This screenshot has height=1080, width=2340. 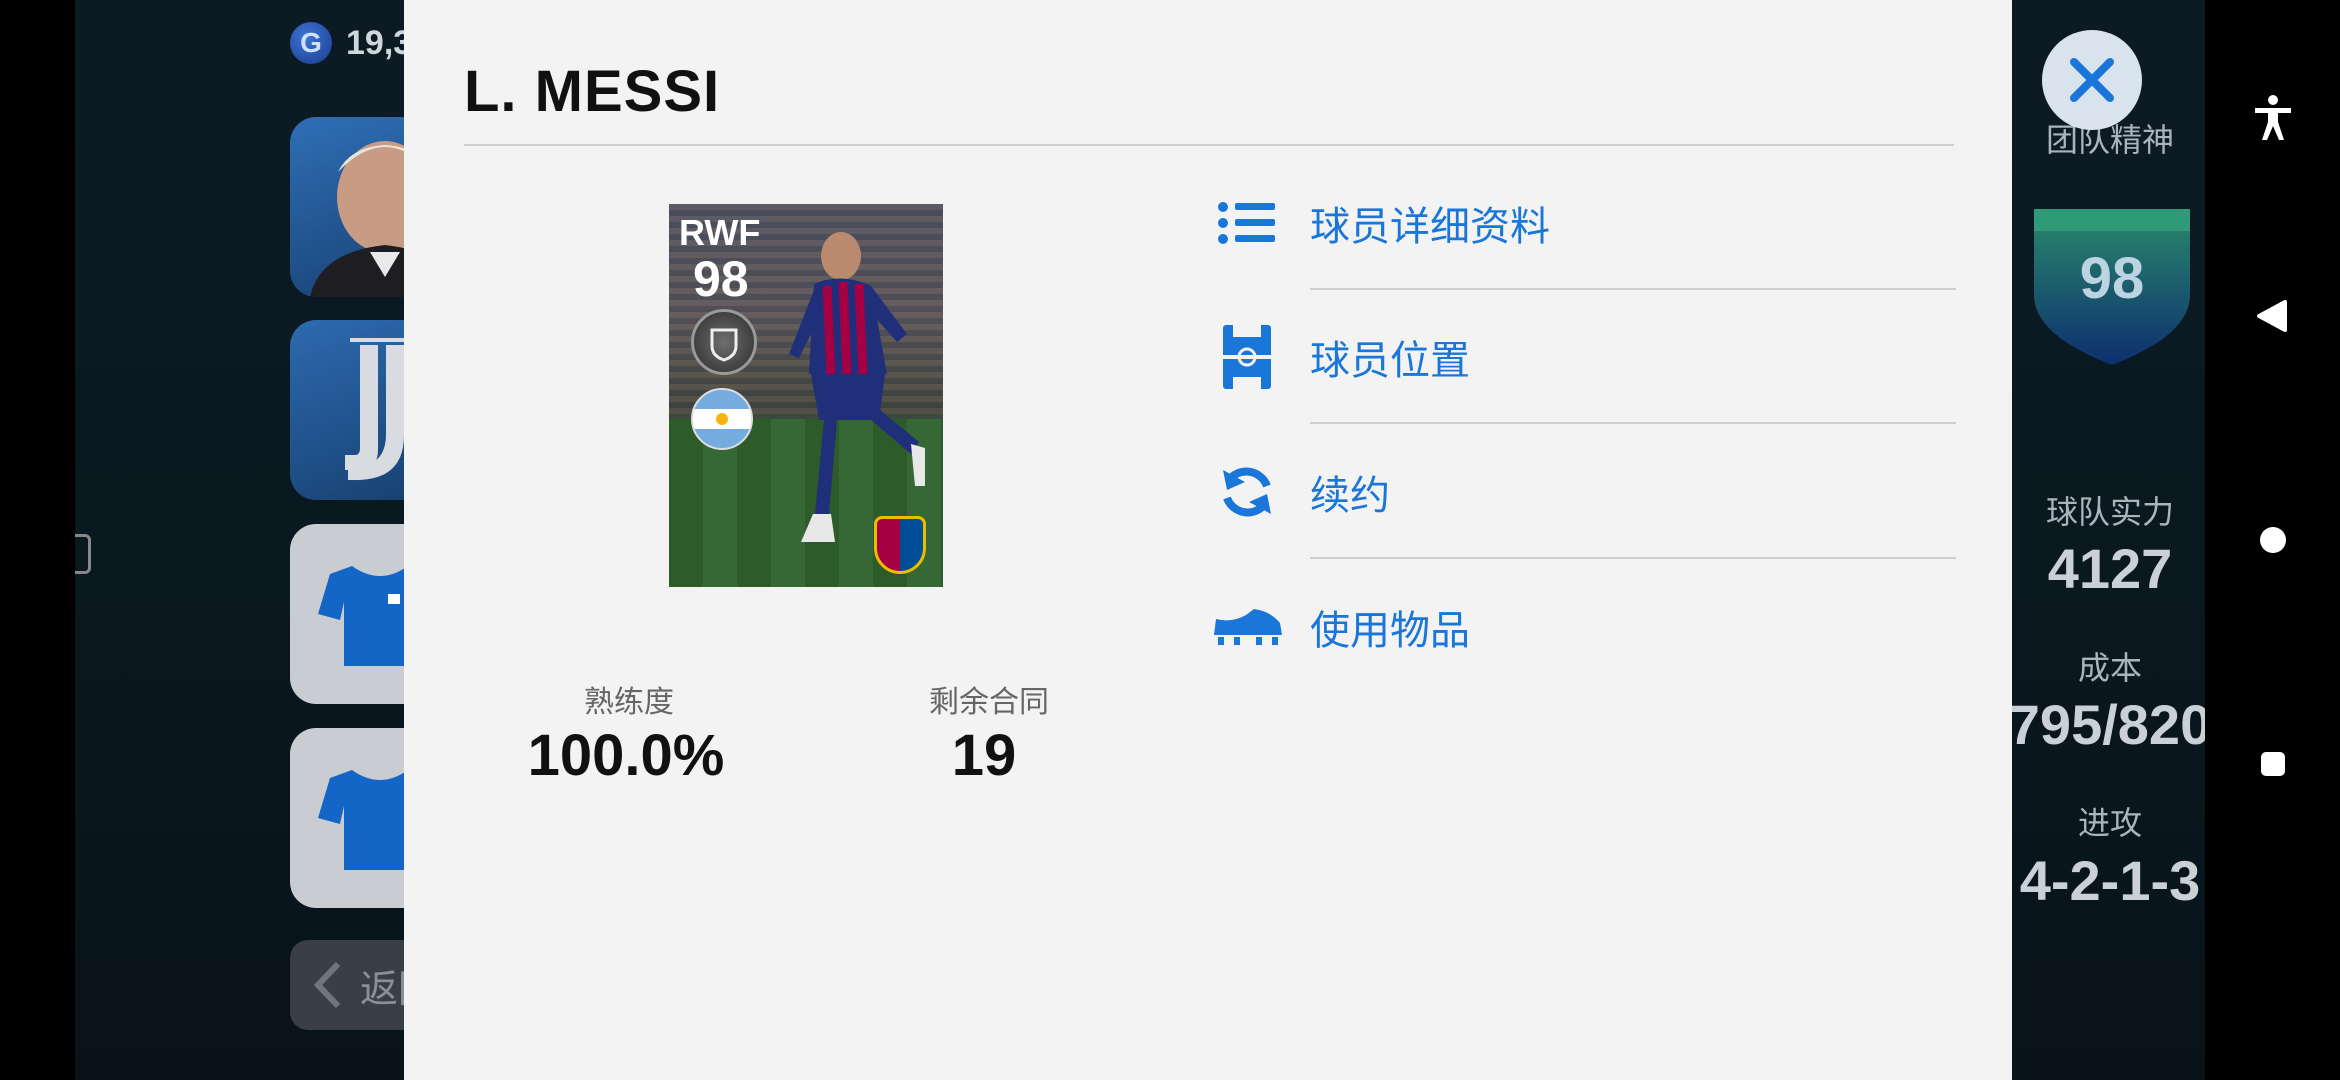 What do you see at coordinates (1247, 223) in the screenshot?
I see `list-icon` at bounding box center [1247, 223].